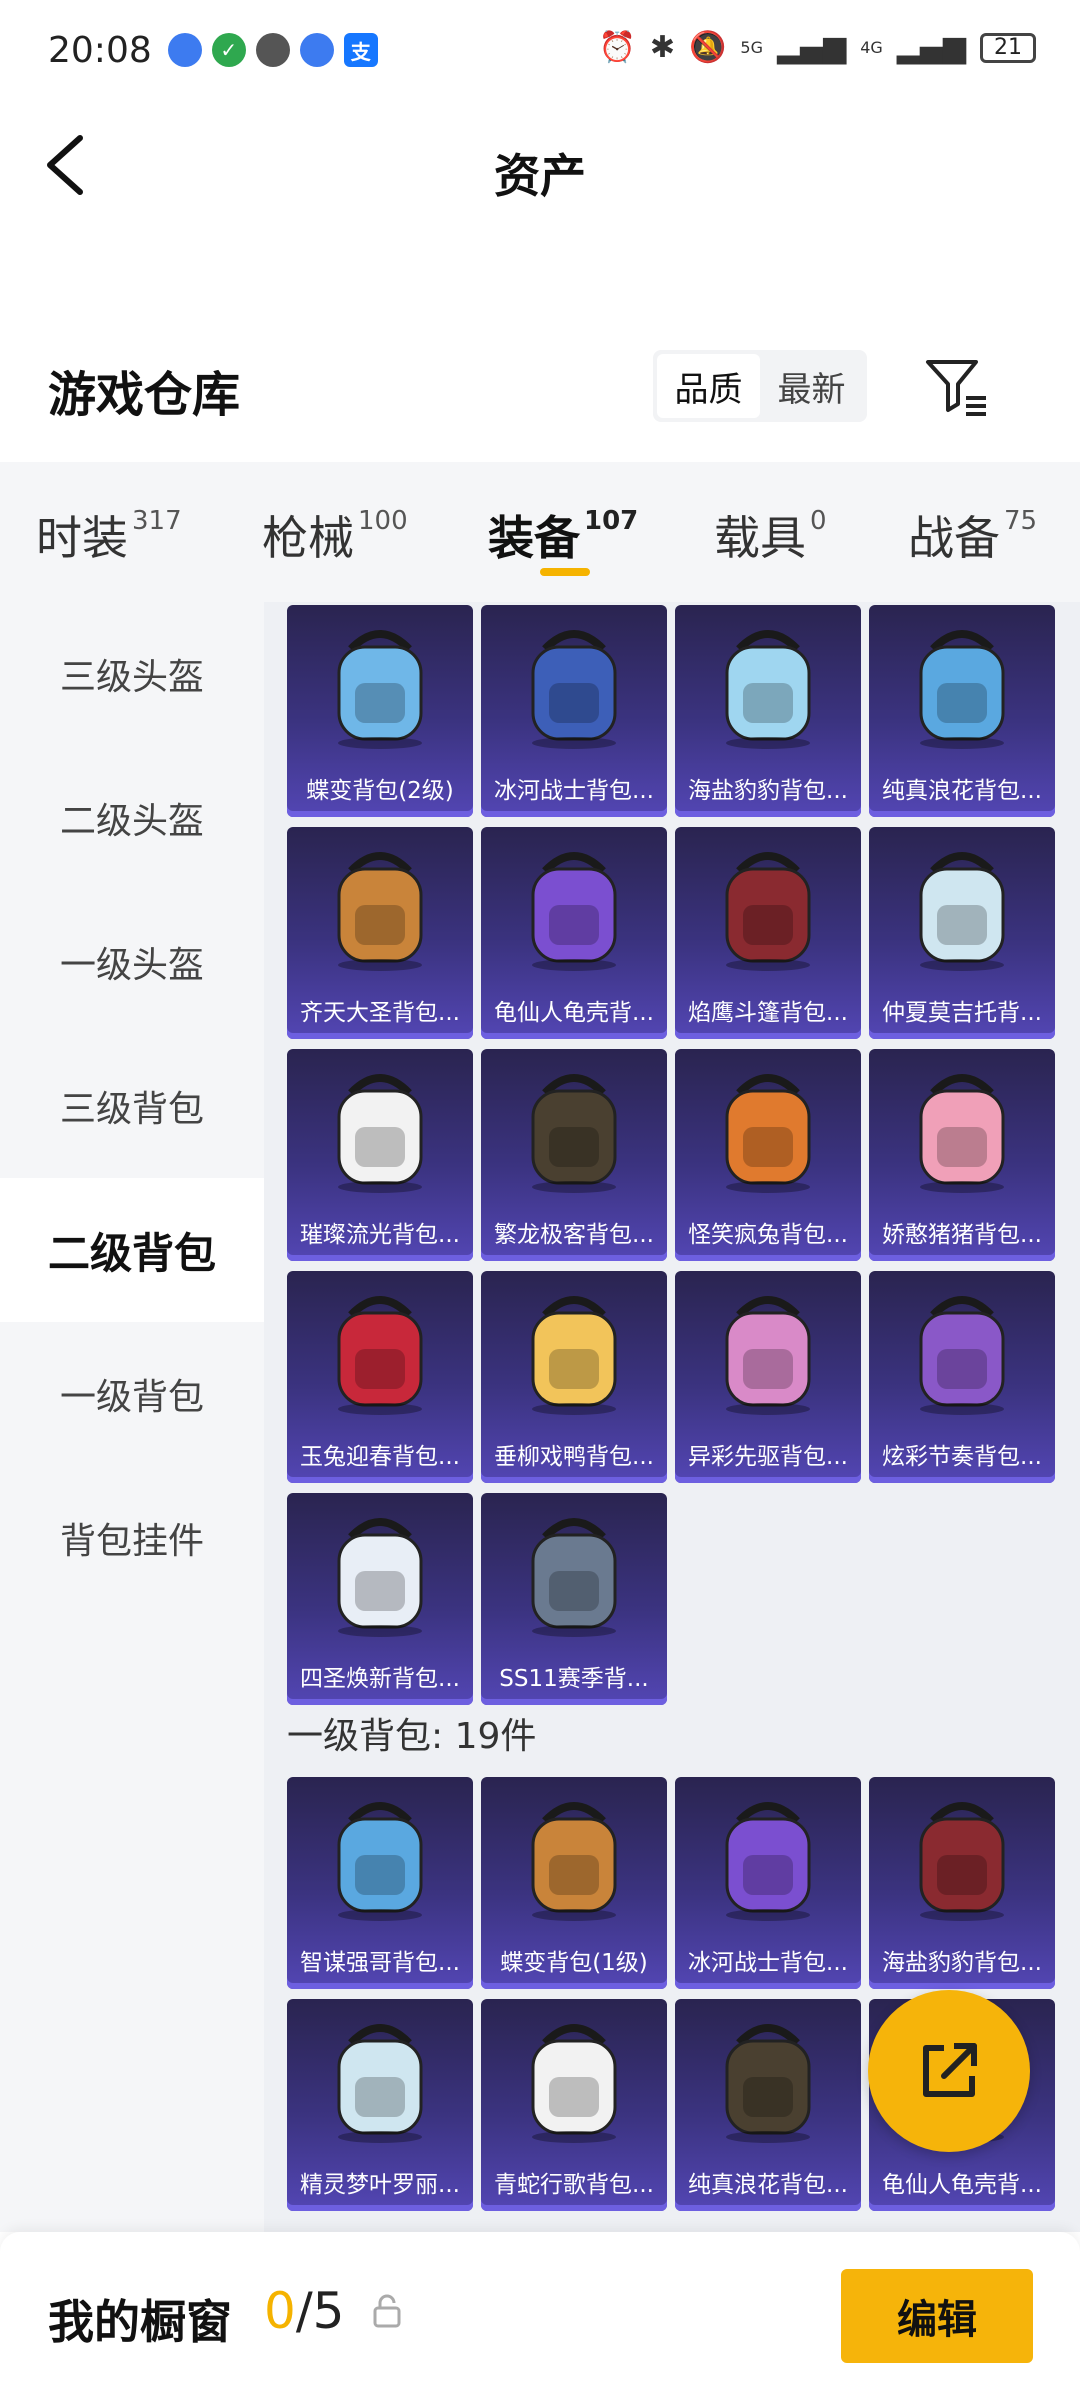  What do you see at coordinates (931, 47) in the screenshot?
I see `signal-bars-icon-2: ▂▄▆` at bounding box center [931, 47].